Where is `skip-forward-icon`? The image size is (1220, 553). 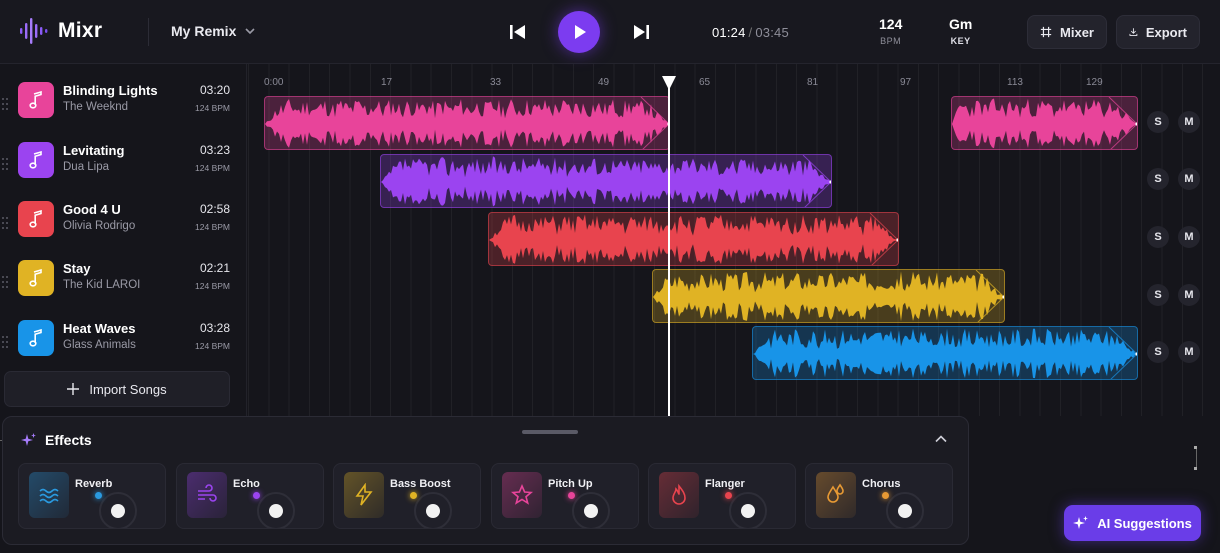
skip-forward-icon is located at coordinates (641, 32).